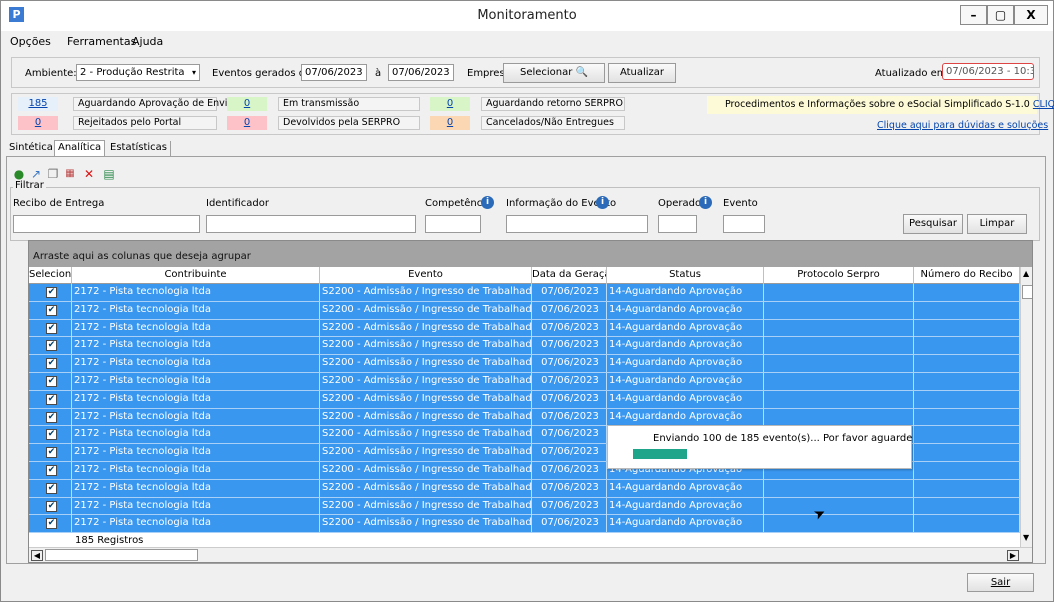 This screenshot has width=1054, height=602. Describe the element at coordinates (1000, 582) in the screenshot. I see `sair-button: Sair` at that location.